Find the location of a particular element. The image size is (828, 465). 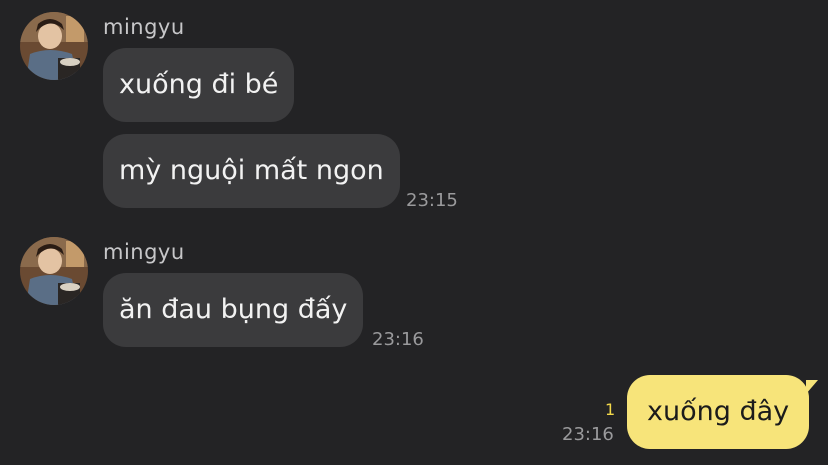

message-bubble-outgoing: xuống đây is located at coordinates (718, 412).